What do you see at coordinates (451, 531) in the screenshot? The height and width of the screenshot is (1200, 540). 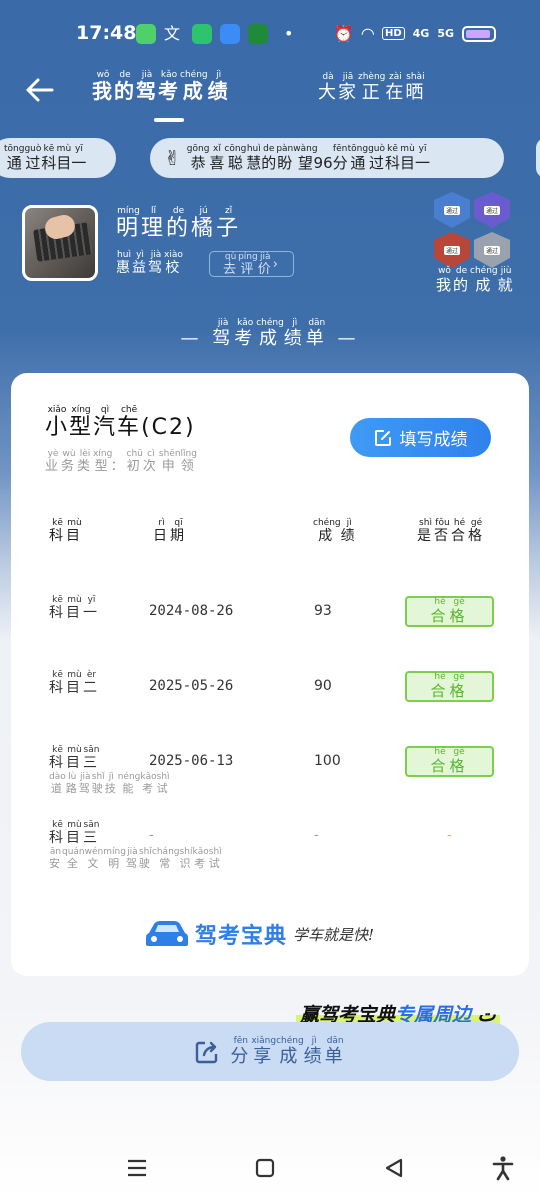 I see `col-header-pass: 是shì否fǒu合hé格gé` at bounding box center [451, 531].